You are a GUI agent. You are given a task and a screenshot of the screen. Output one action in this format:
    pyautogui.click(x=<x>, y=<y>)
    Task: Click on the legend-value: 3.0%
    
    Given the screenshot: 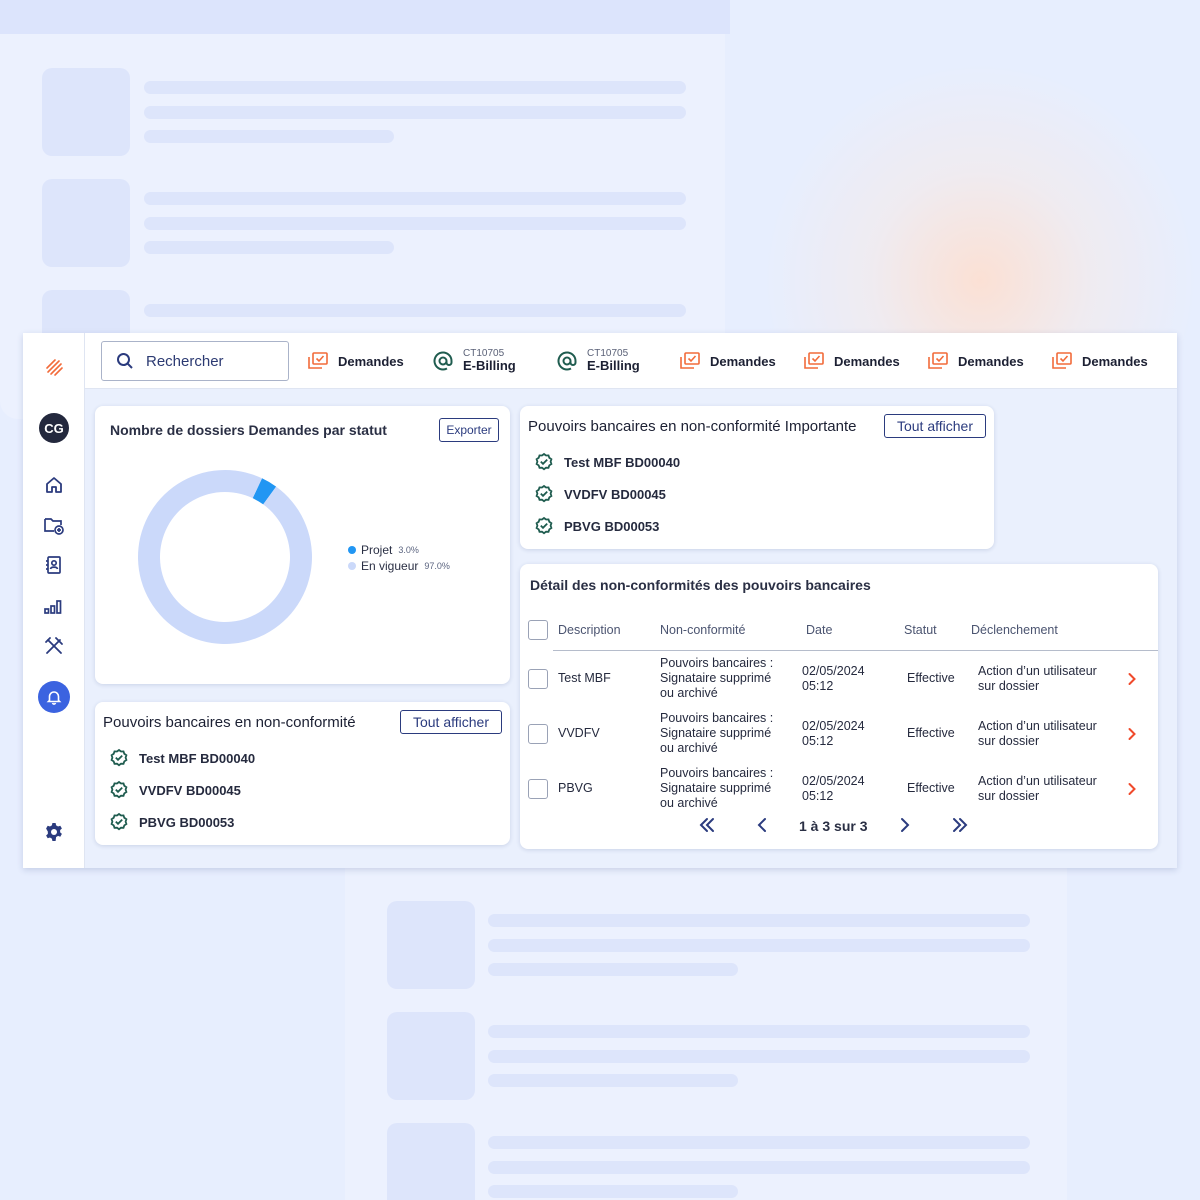 What is the action you would take?
    pyautogui.click(x=408, y=550)
    